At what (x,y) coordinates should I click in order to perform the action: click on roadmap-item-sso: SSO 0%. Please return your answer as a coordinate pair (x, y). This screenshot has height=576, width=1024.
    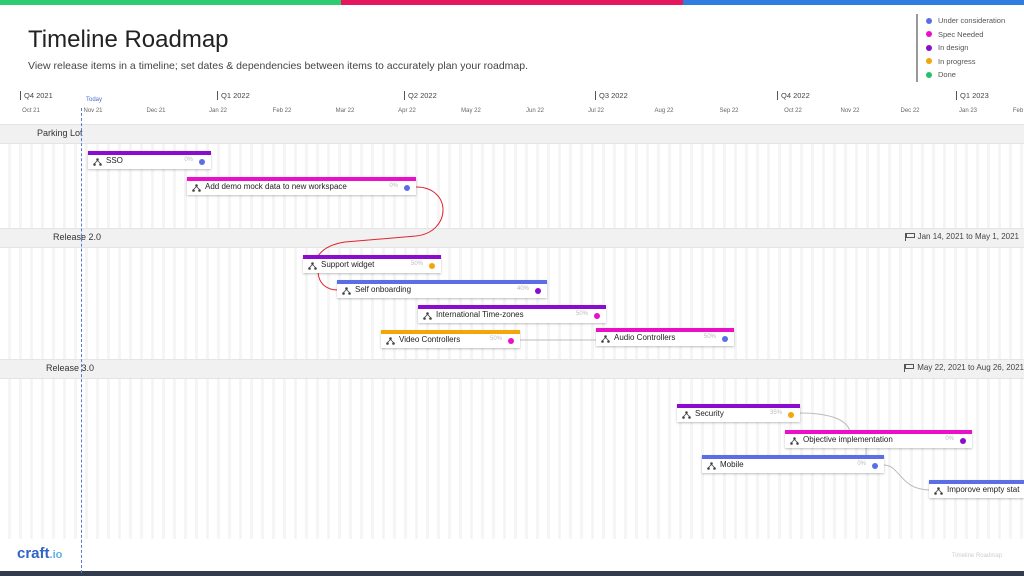
    Looking at the image, I should click on (149, 160).